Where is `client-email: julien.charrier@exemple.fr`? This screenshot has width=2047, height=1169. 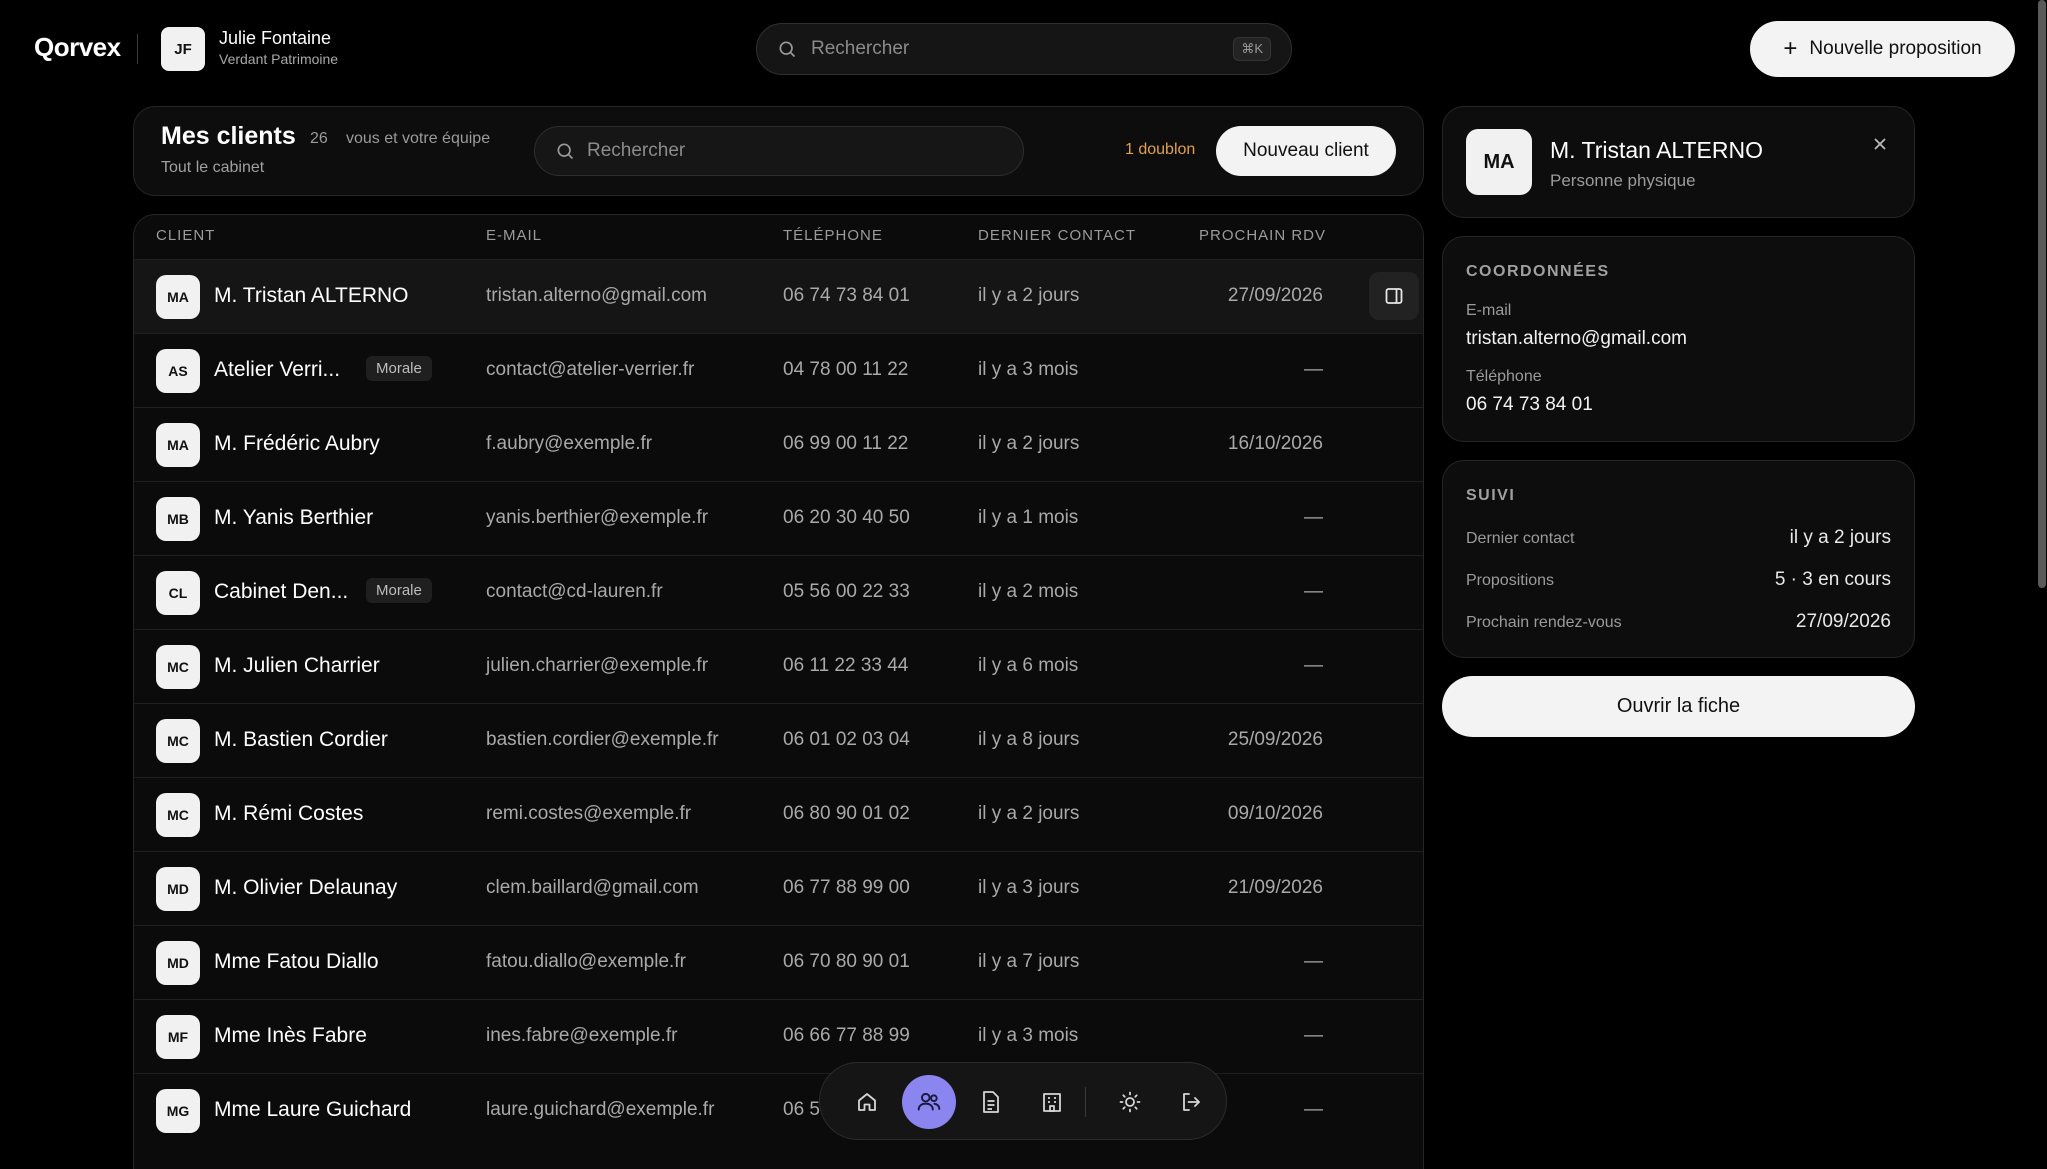
client-email: julien.charrier@exemple.fr is located at coordinates (597, 665).